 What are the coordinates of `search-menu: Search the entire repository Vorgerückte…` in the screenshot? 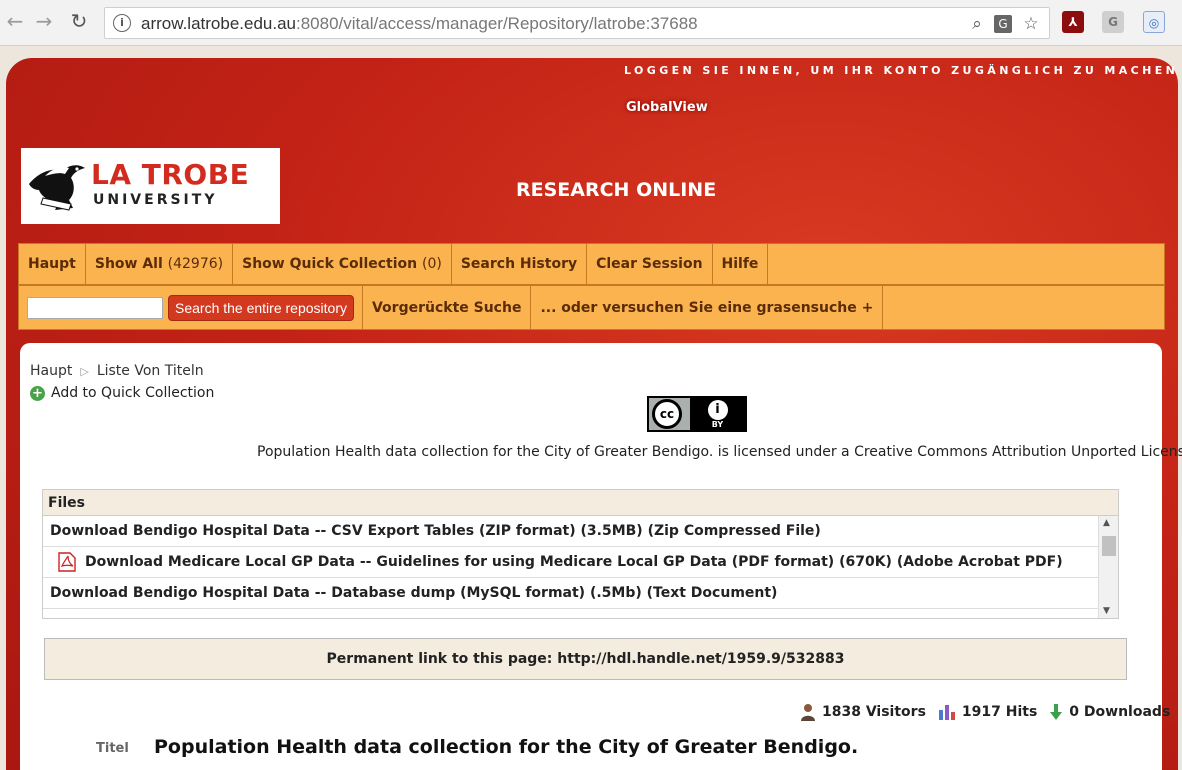 It's located at (591, 307).